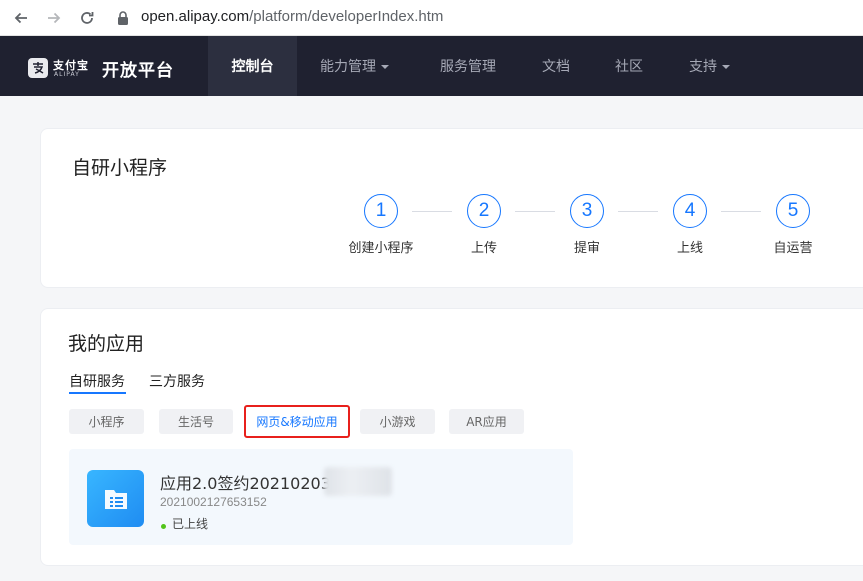  Describe the element at coordinates (793, 211) in the screenshot. I see `step-5-circle: 5` at that location.